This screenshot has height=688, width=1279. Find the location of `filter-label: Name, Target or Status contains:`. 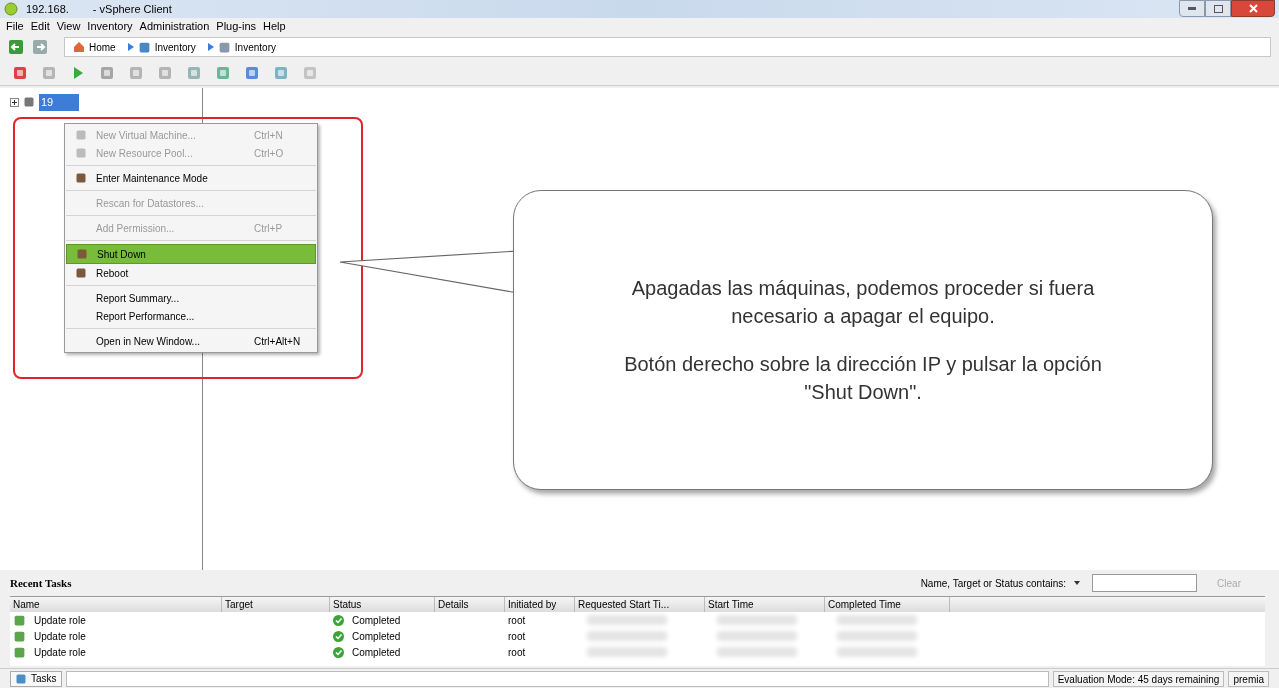

filter-label: Name, Target or Status contains: is located at coordinates (993, 583).